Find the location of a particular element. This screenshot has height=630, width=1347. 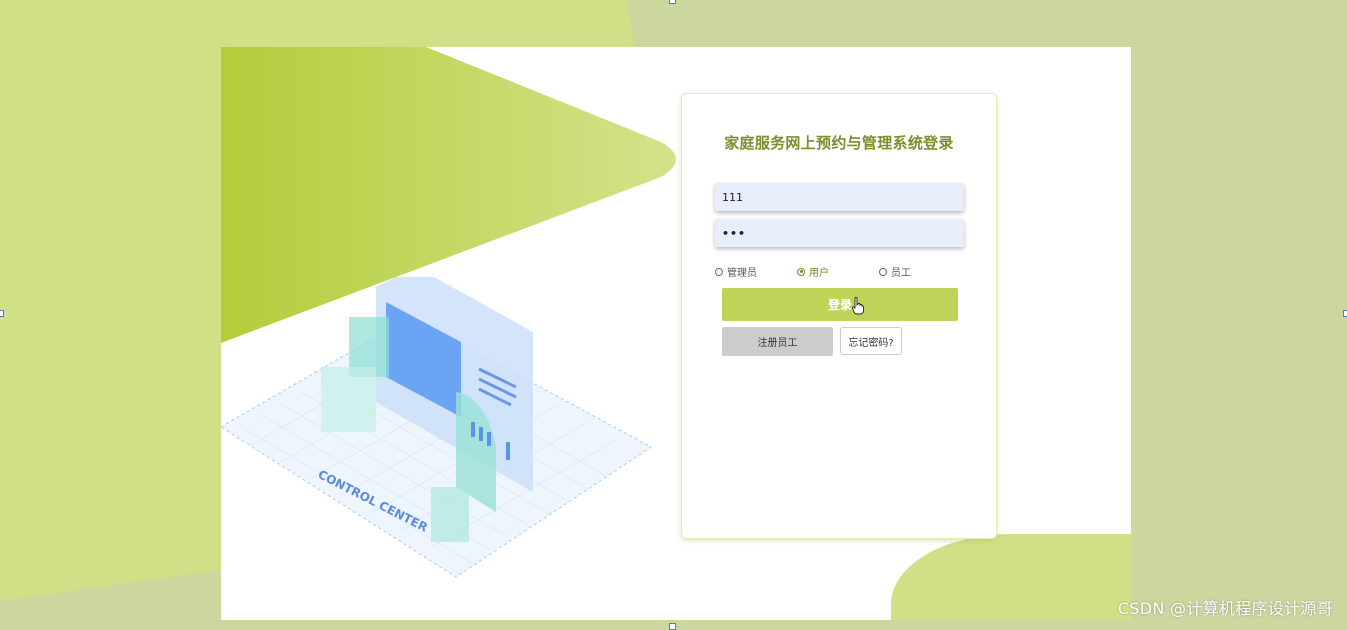

password-value: ••• is located at coordinates (734, 233).